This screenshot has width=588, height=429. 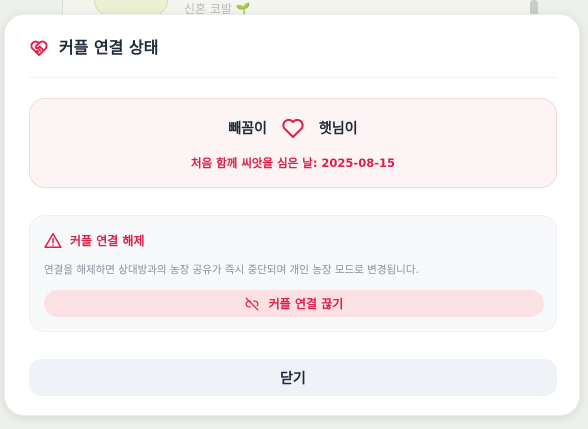 I want to click on warning-triangle-icon, so click(x=53, y=240).